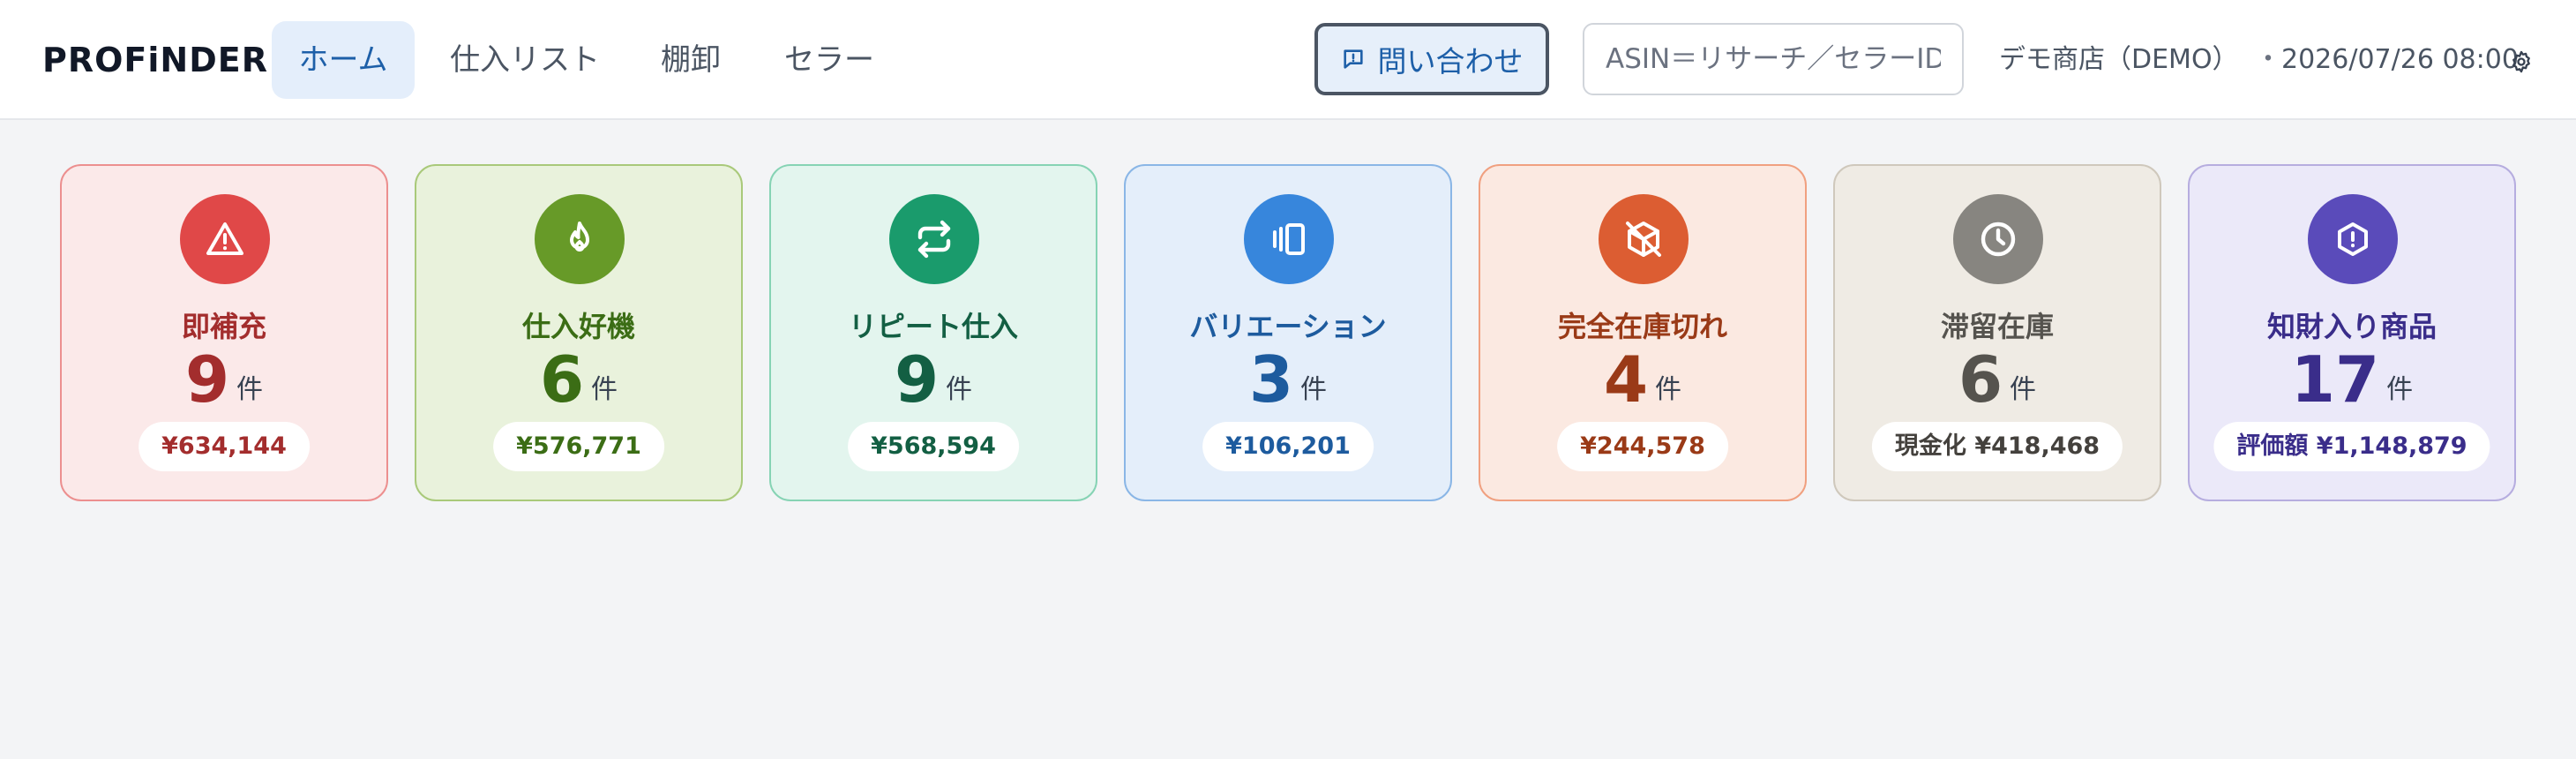  What do you see at coordinates (934, 446) in the screenshot?
I see `card-amount-badge: ¥568,594` at bounding box center [934, 446].